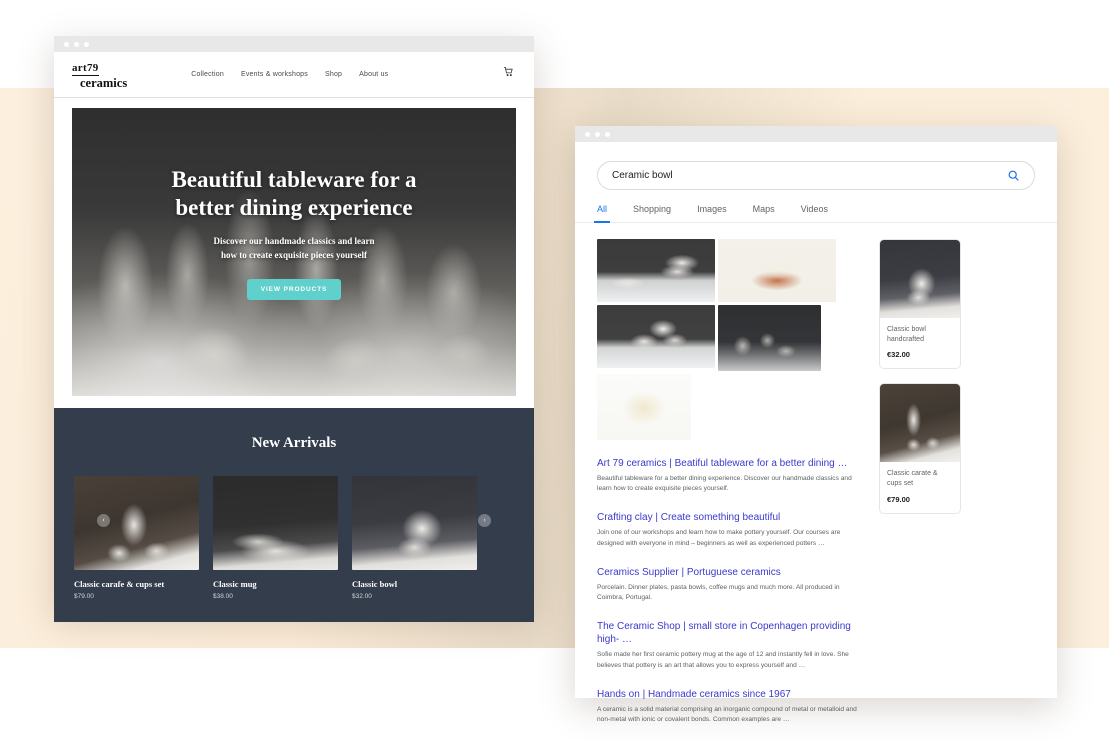  Describe the element at coordinates (294, 208) in the screenshot. I see `hero-heading-line-2: better dining experience` at that location.